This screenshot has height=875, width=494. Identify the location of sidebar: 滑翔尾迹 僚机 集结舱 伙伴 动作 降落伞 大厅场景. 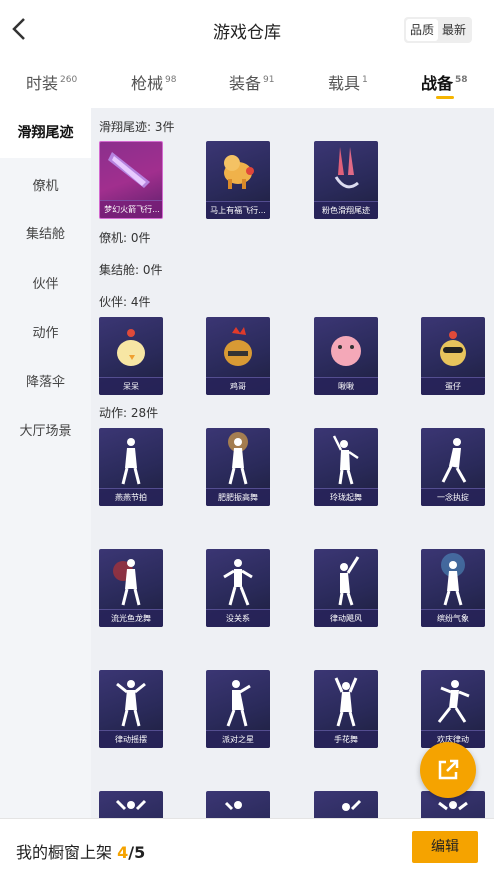
(45, 463).